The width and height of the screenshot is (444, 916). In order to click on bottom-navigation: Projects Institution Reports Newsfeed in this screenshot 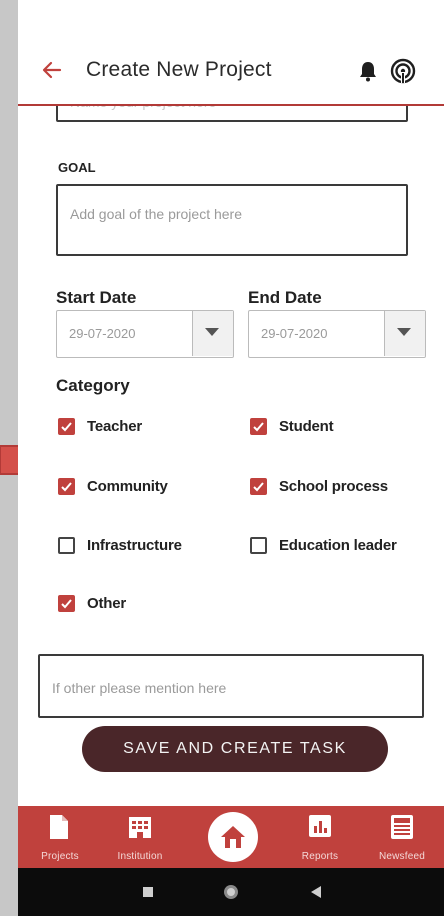, I will do `click(231, 837)`.